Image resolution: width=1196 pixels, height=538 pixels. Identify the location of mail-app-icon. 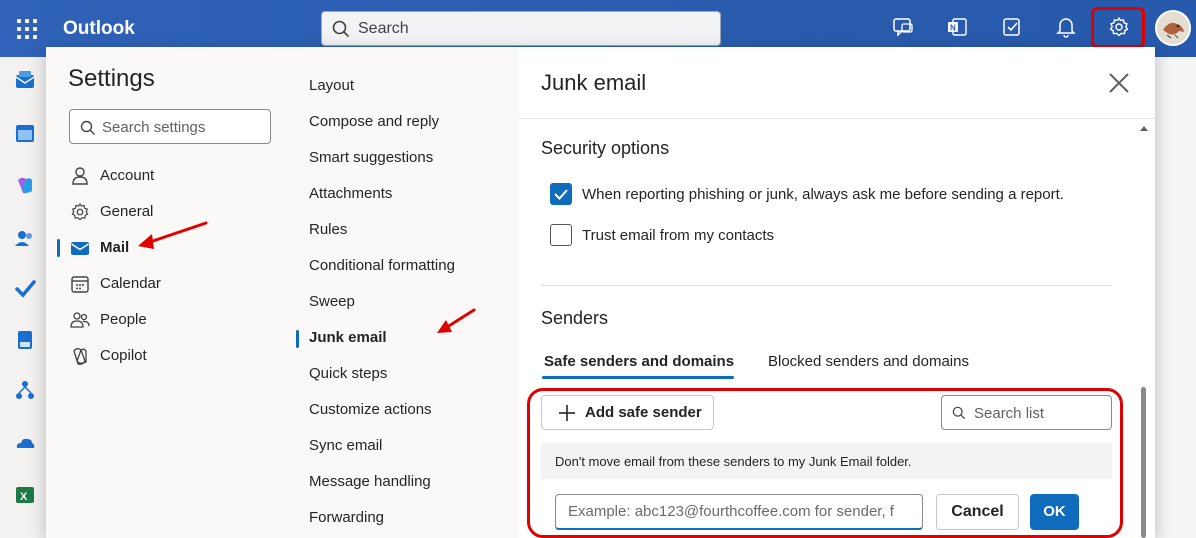
(25, 80).